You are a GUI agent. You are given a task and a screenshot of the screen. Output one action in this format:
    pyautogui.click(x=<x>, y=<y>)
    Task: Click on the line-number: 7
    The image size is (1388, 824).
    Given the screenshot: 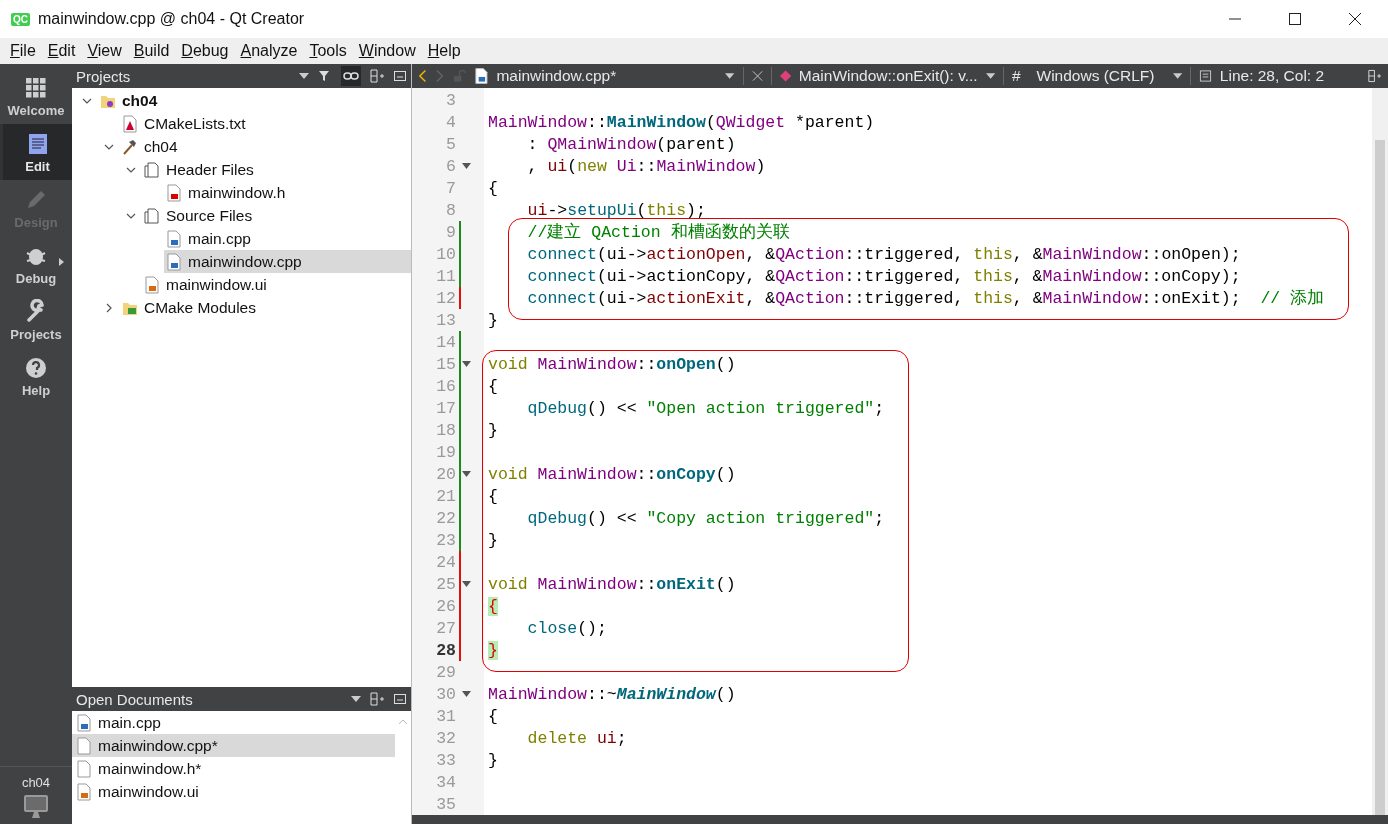 What is the action you would take?
    pyautogui.click(x=450, y=188)
    